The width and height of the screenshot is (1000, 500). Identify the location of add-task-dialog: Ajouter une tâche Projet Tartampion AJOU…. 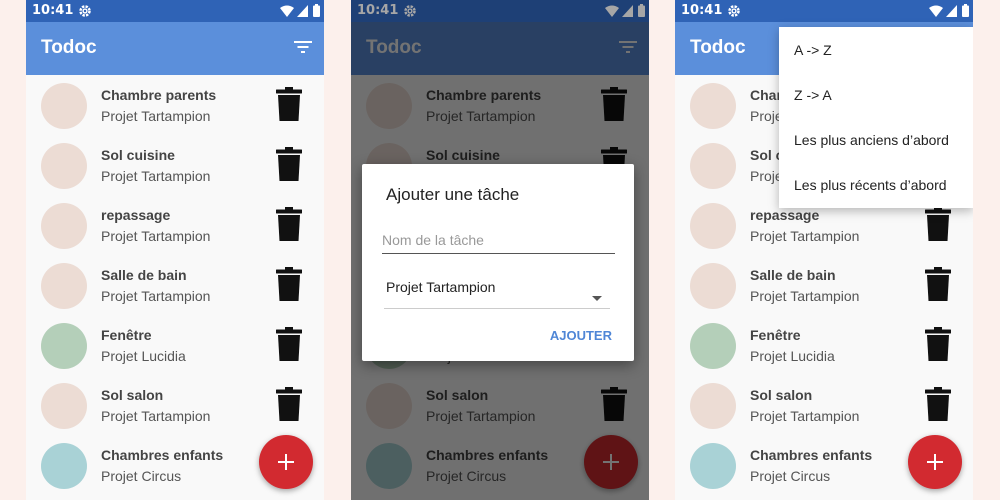
(498, 262).